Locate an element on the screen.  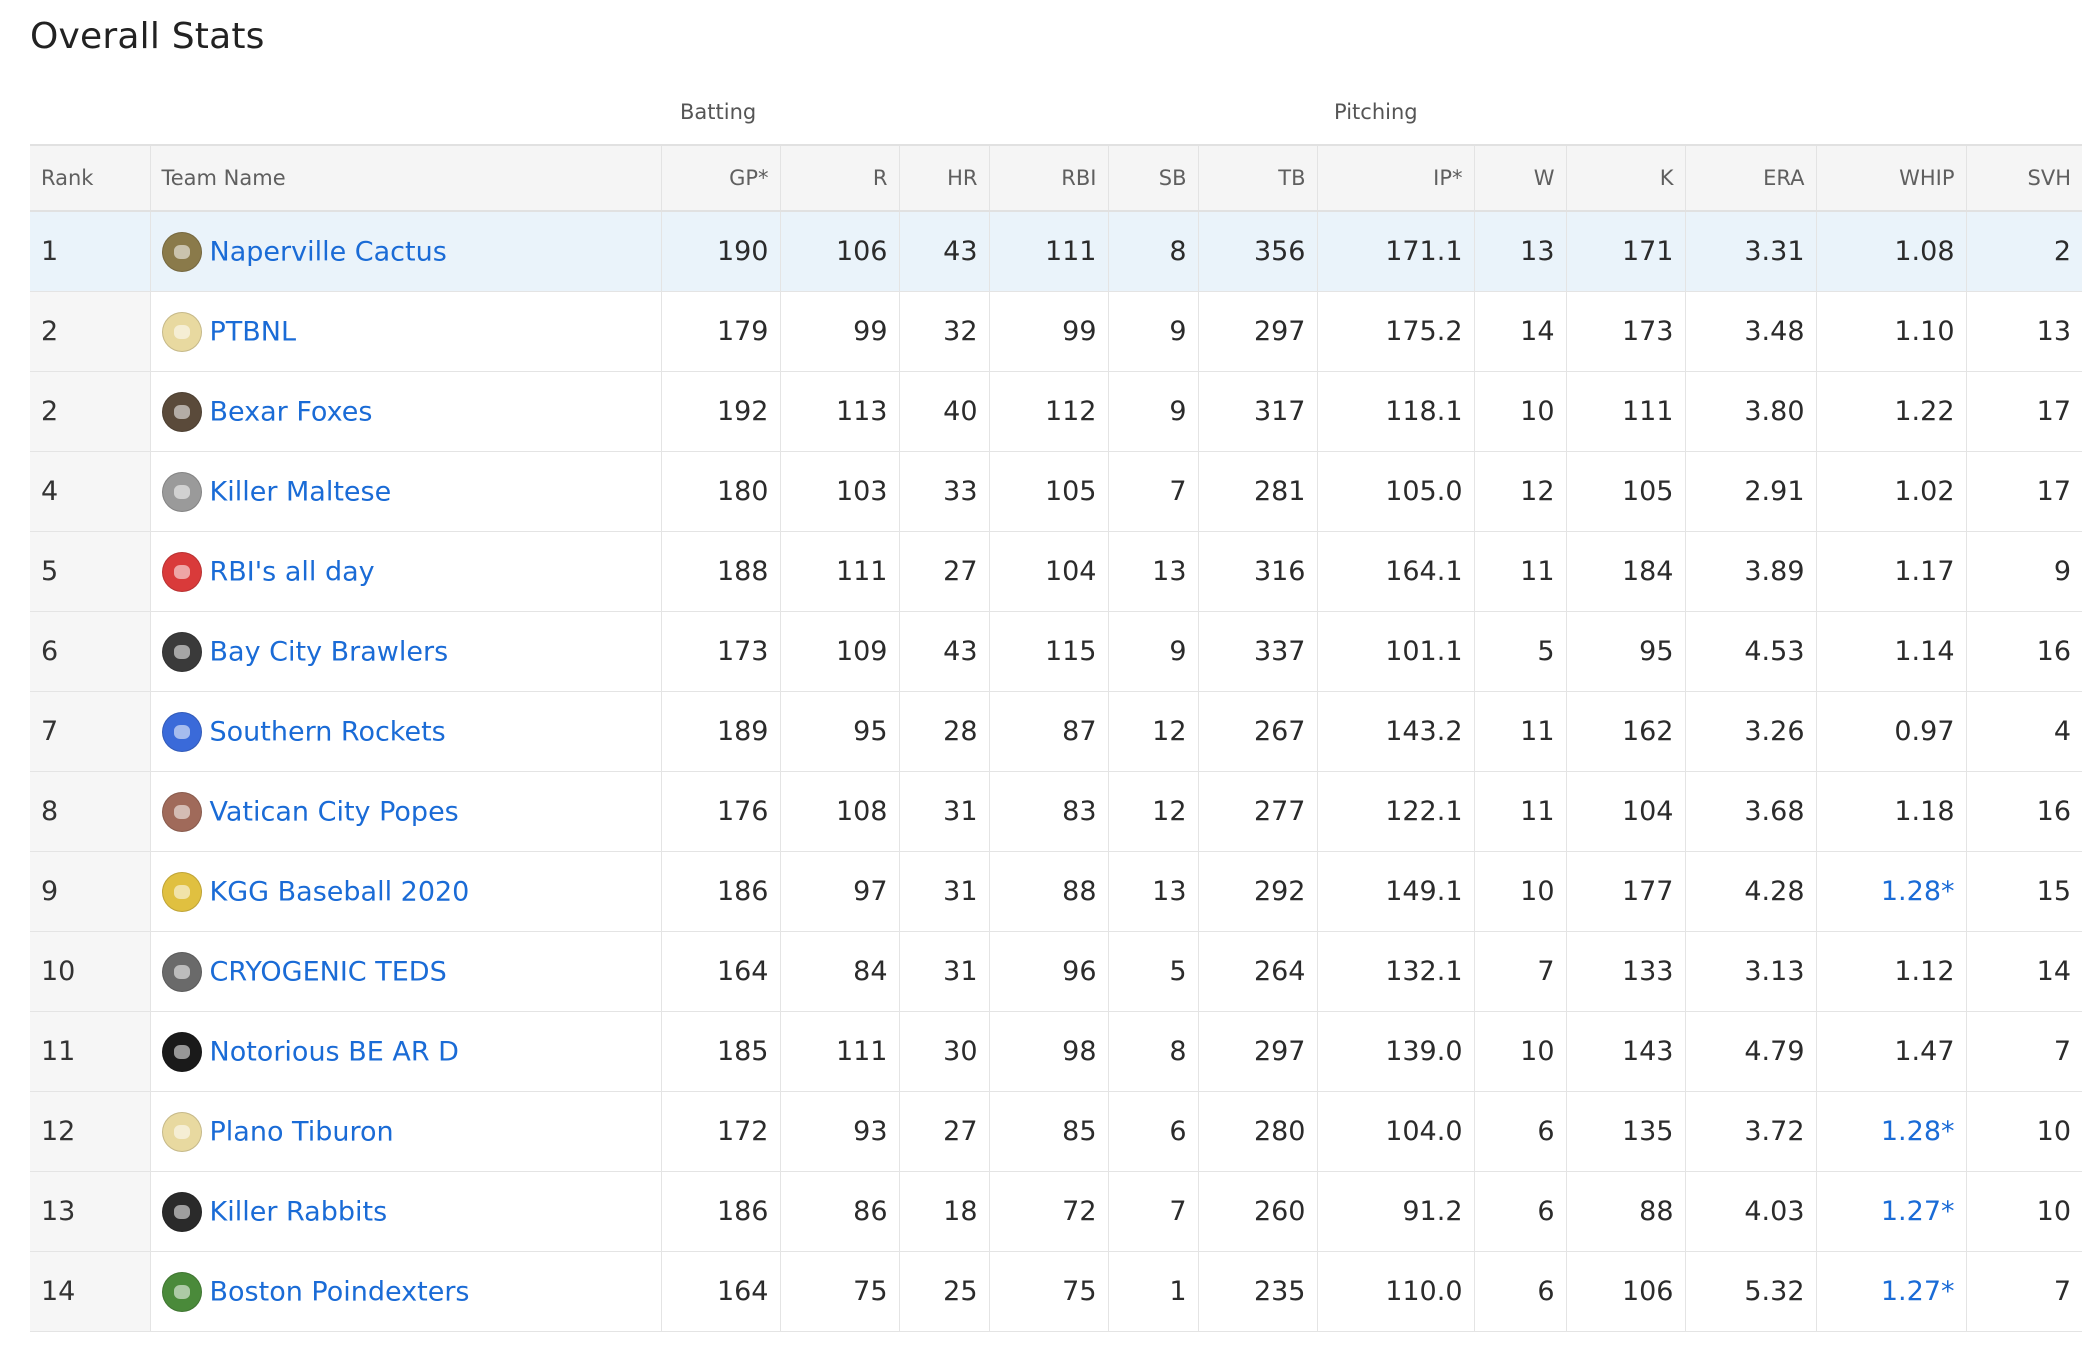
stat-cell-whip: 1.27* is located at coordinates (1891, 1291).